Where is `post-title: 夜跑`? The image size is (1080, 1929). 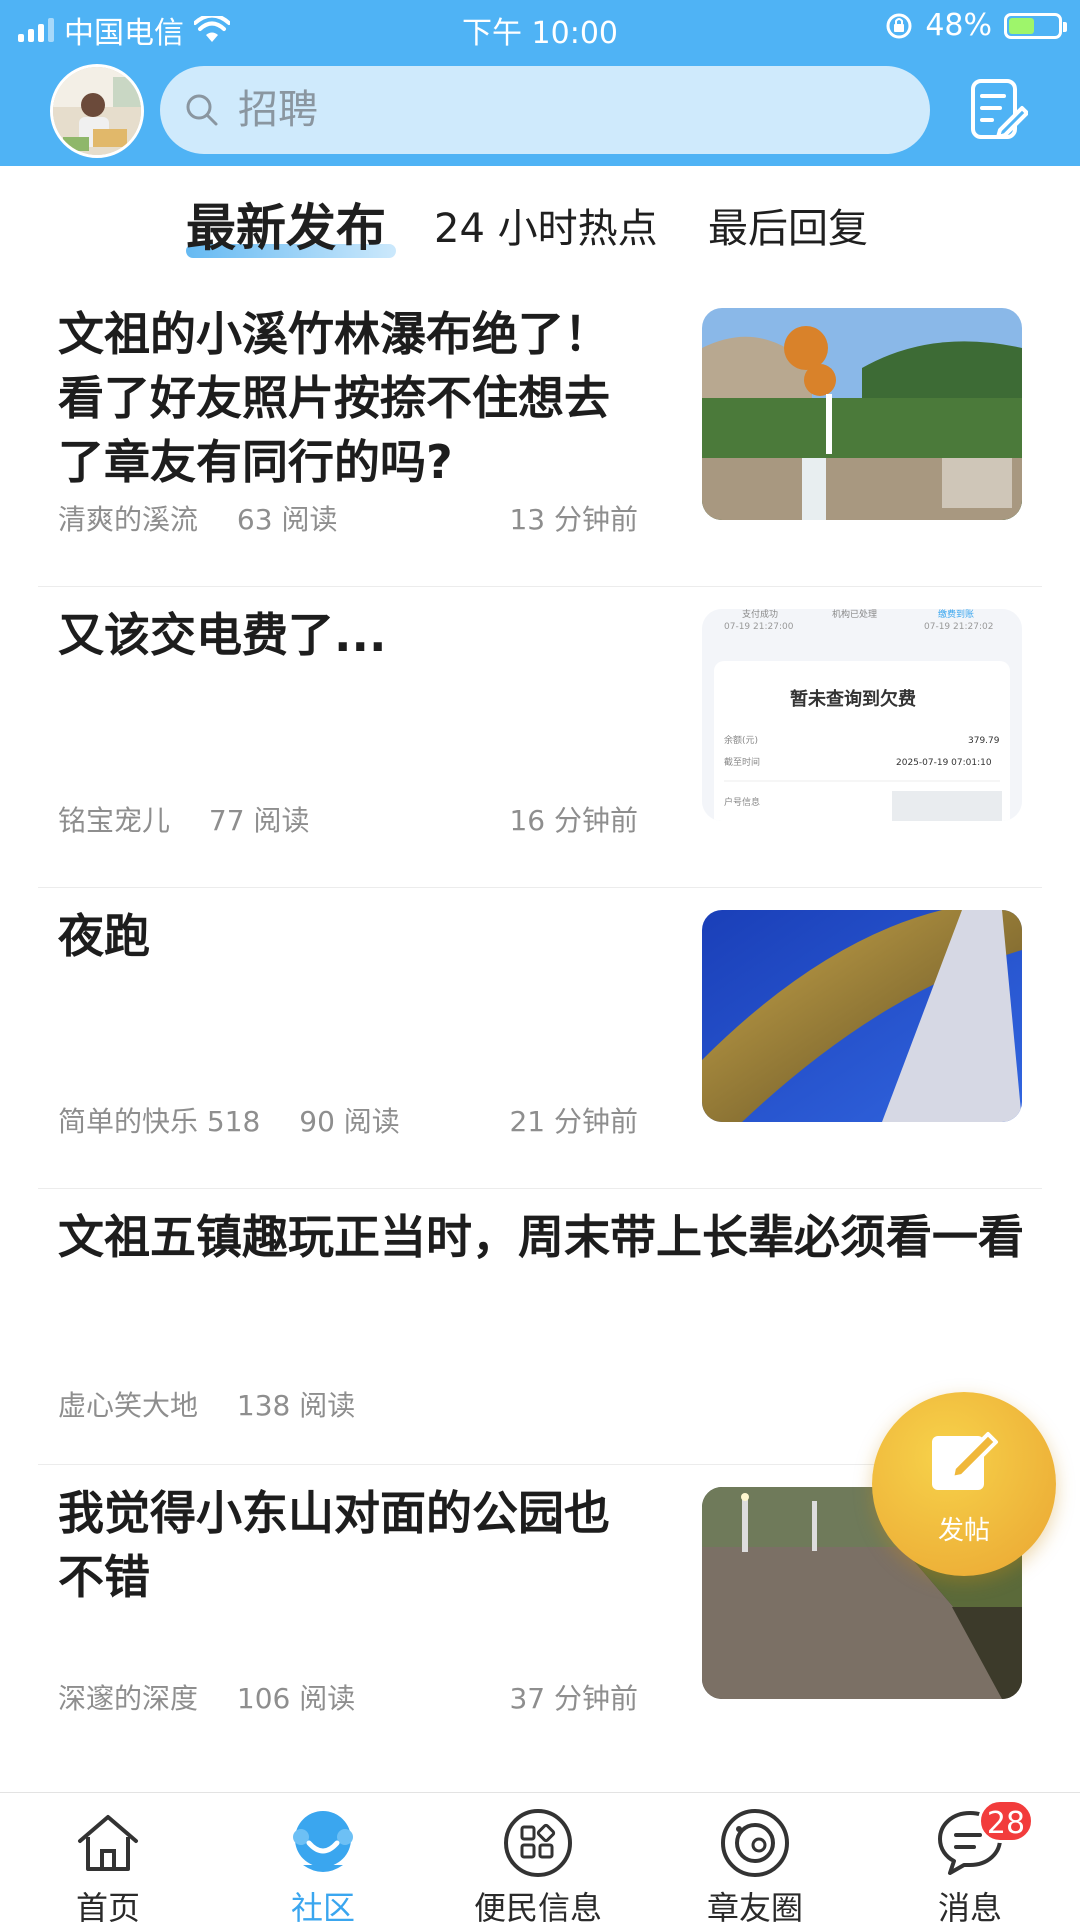 post-title: 夜跑 is located at coordinates (104, 936).